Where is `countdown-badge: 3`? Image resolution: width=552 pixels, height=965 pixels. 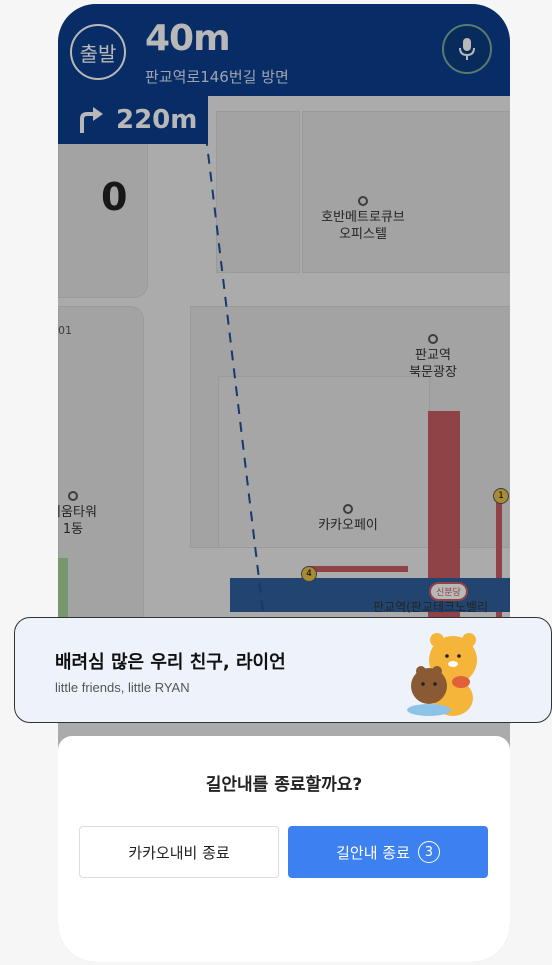
countdown-badge: 3 is located at coordinates (428, 852).